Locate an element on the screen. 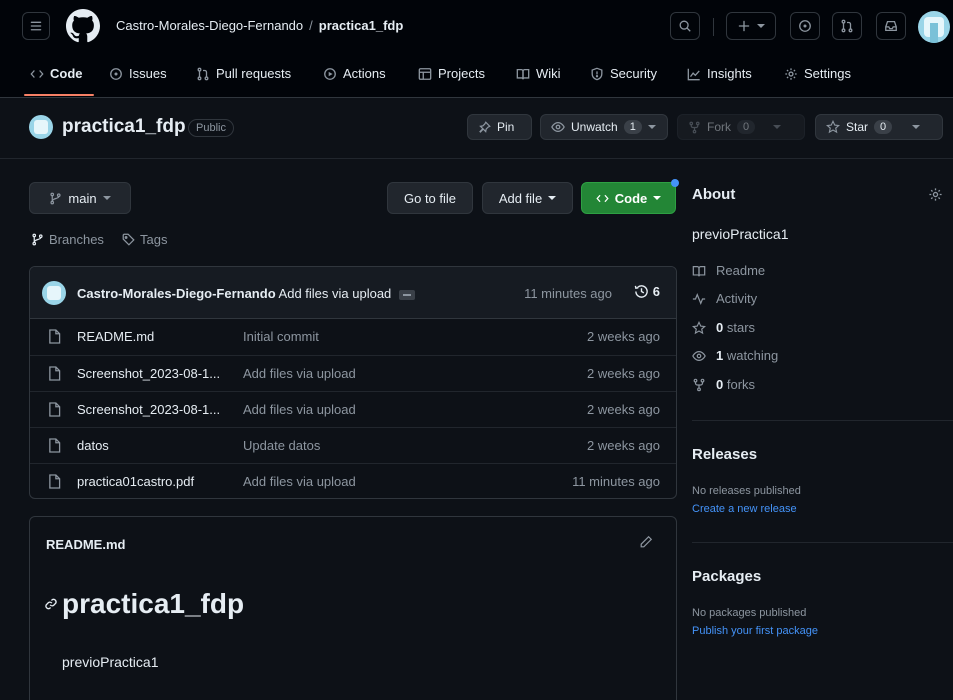  link-icon is located at coordinates (51, 604).